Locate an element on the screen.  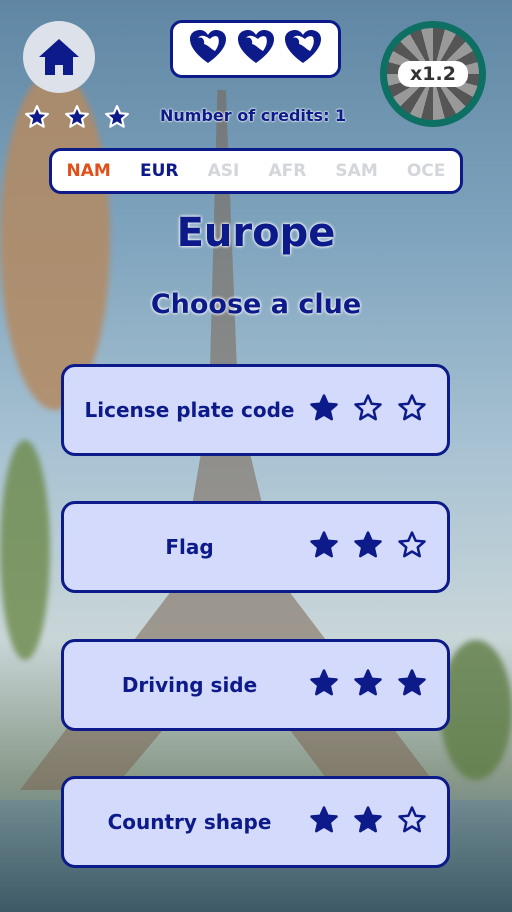
home-button is located at coordinates (59, 57).